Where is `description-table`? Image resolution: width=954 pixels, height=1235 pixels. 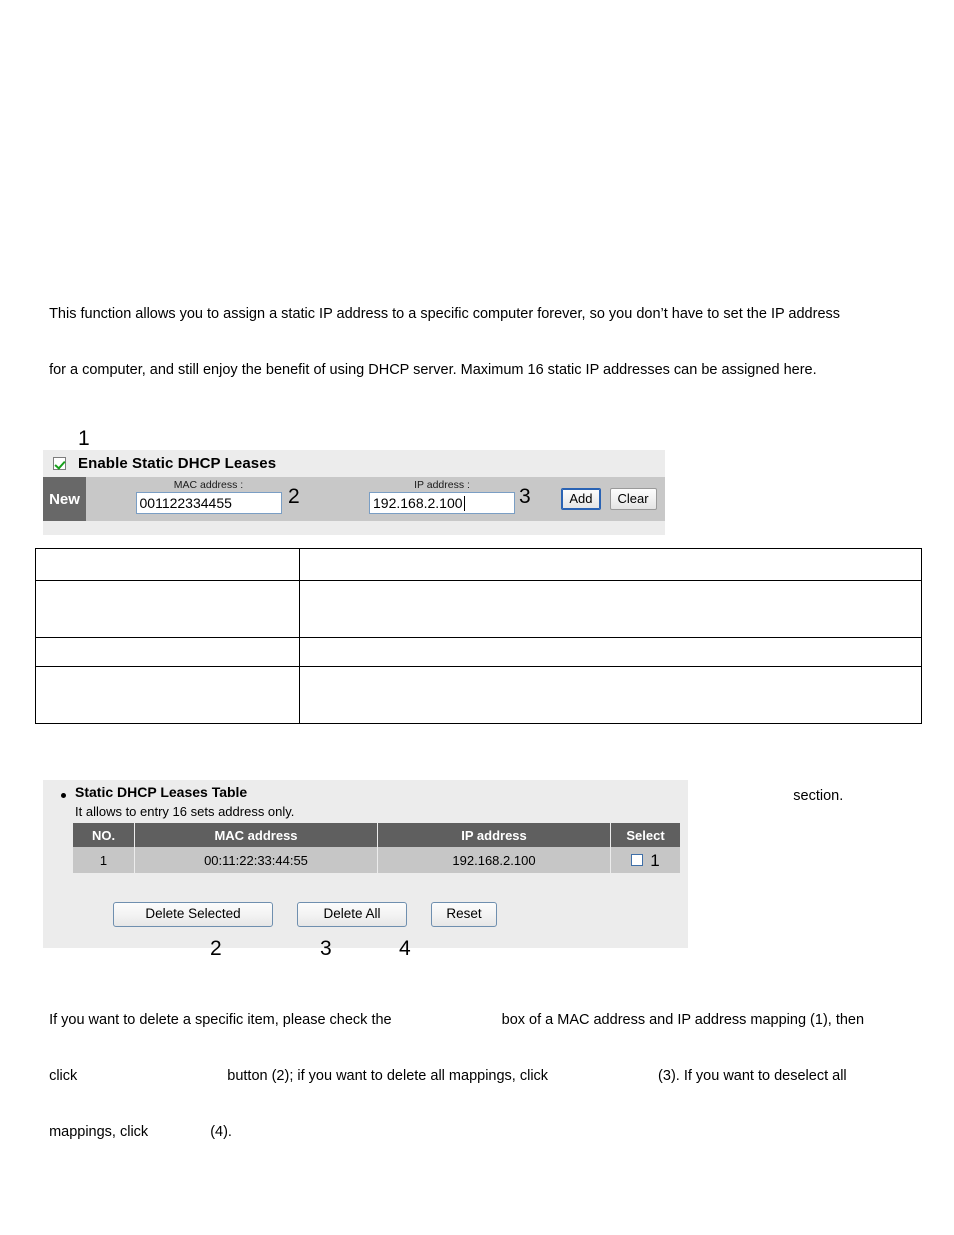 description-table is located at coordinates (478, 636).